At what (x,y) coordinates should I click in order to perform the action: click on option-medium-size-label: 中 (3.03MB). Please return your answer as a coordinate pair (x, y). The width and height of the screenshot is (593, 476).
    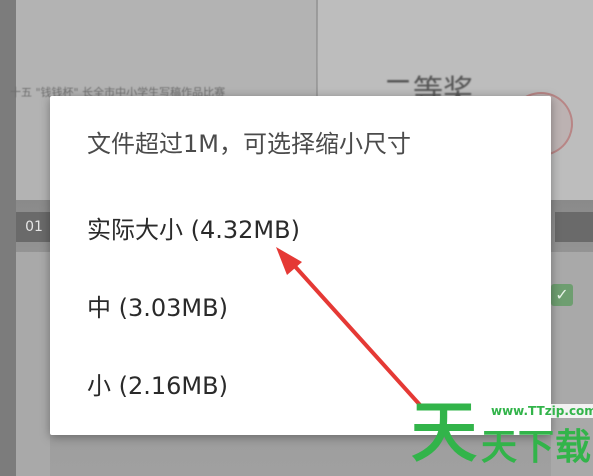
    Looking at the image, I should click on (157, 308).